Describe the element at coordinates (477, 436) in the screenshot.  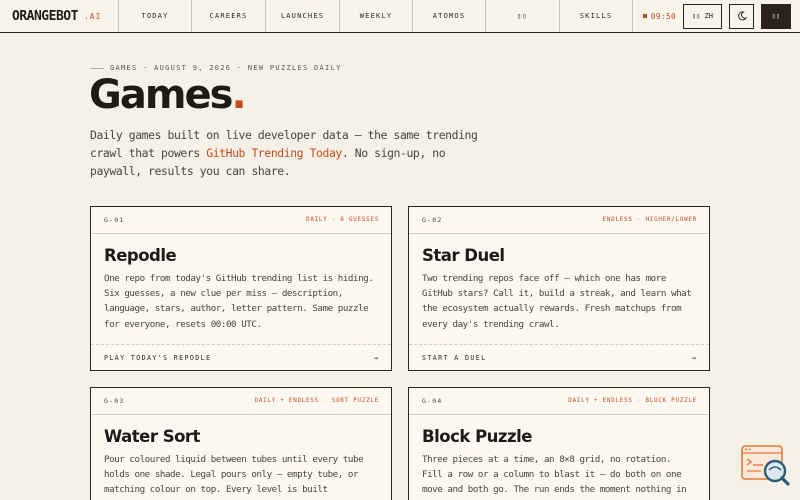
I see `card-title: Block Puzzle` at that location.